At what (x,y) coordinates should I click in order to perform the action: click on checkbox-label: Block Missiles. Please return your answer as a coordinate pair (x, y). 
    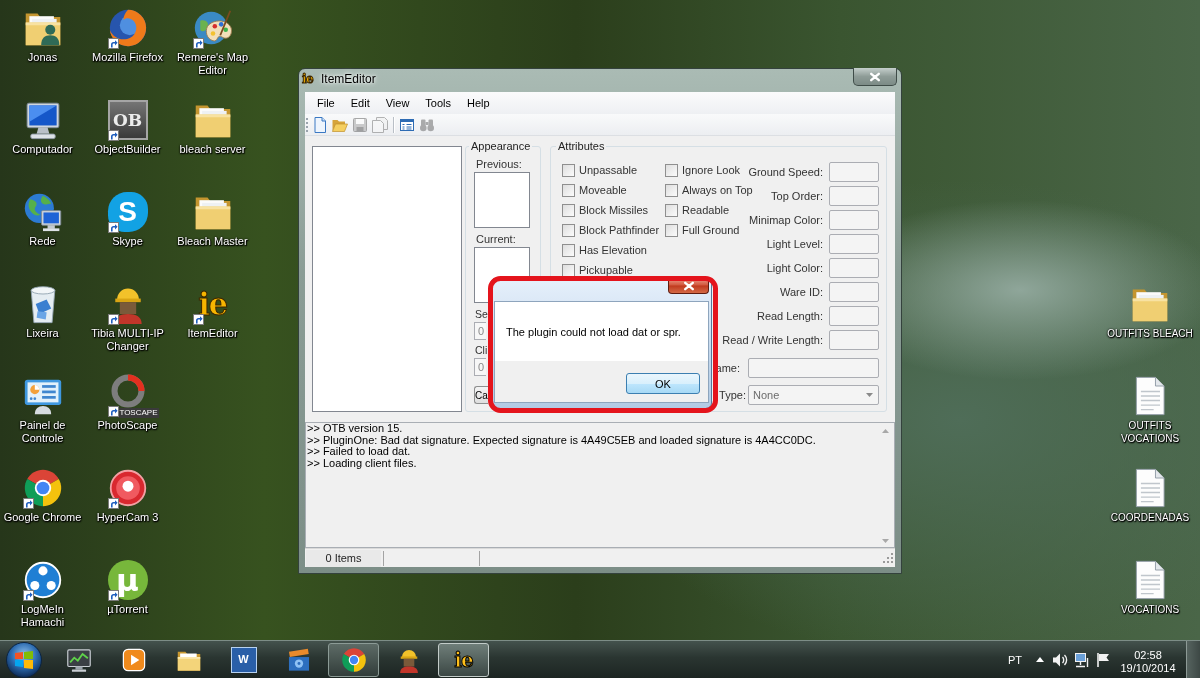
    Looking at the image, I should click on (614, 210).